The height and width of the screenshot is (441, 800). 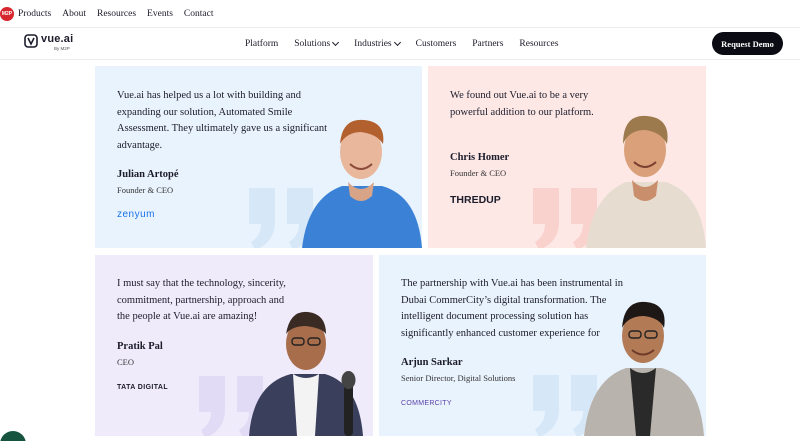 What do you see at coordinates (458, 378) in the screenshot?
I see `testimonial-role: Senior Director, Digital Solutions` at bounding box center [458, 378].